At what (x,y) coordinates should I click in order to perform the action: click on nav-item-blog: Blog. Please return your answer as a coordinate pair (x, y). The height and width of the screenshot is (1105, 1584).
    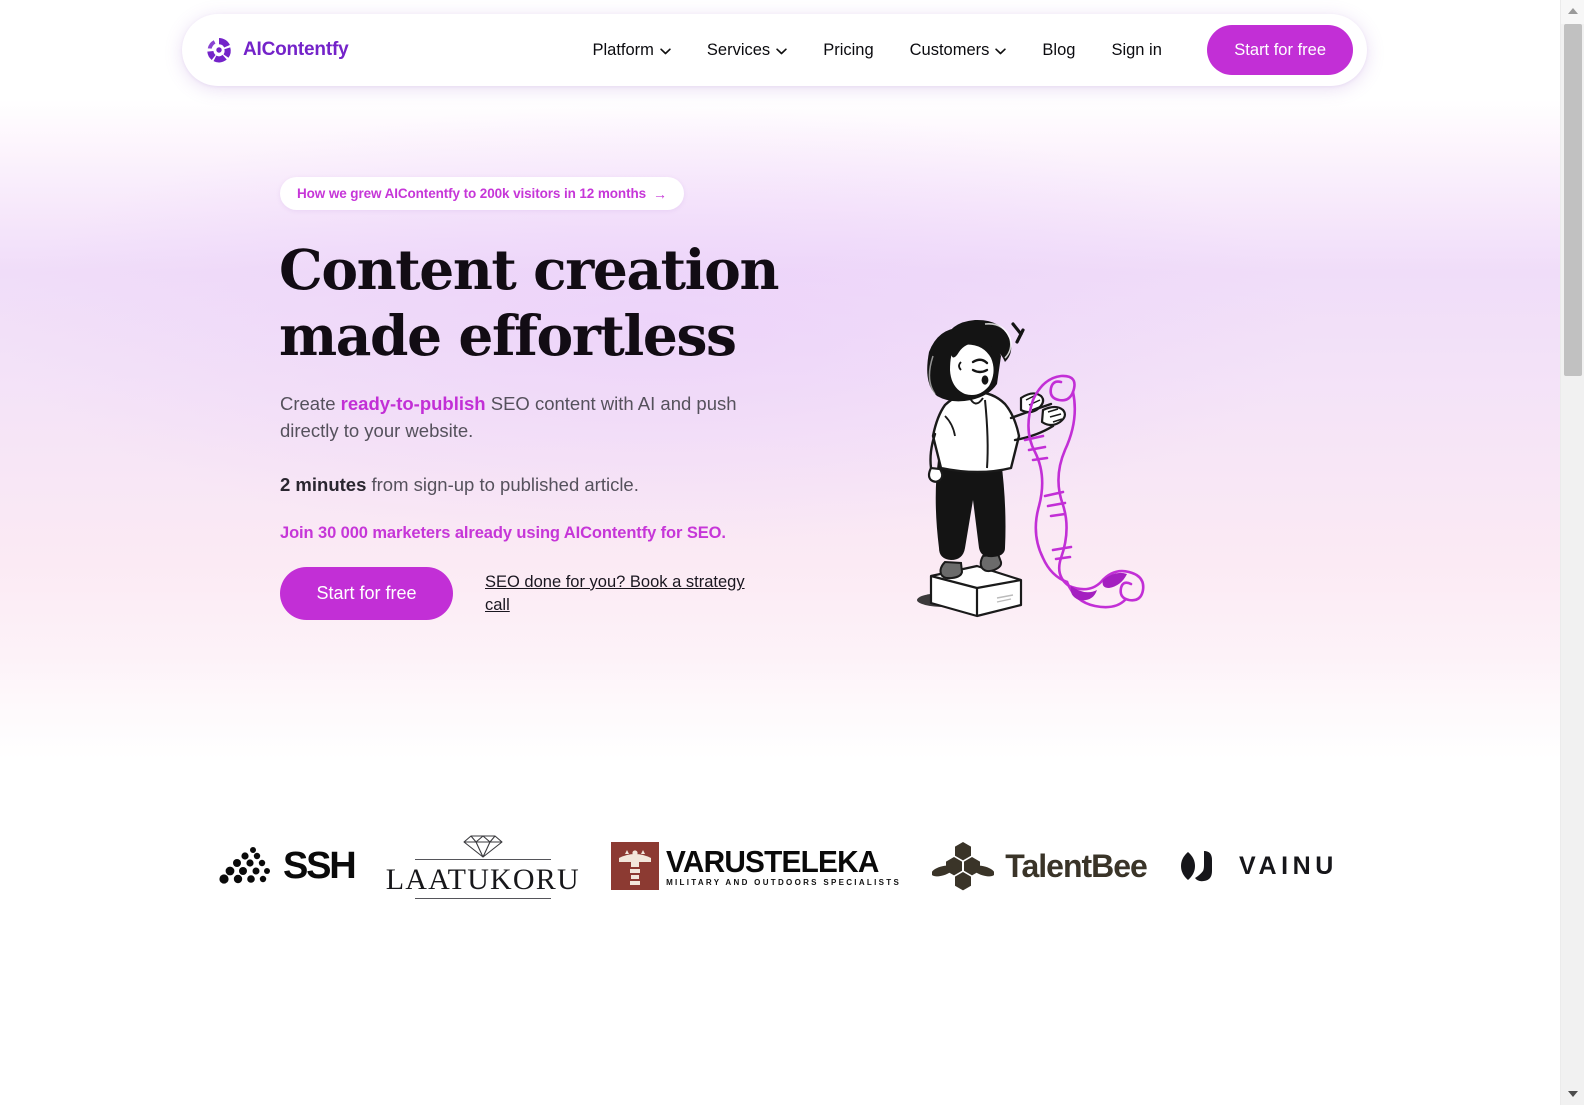
    Looking at the image, I should click on (1058, 50).